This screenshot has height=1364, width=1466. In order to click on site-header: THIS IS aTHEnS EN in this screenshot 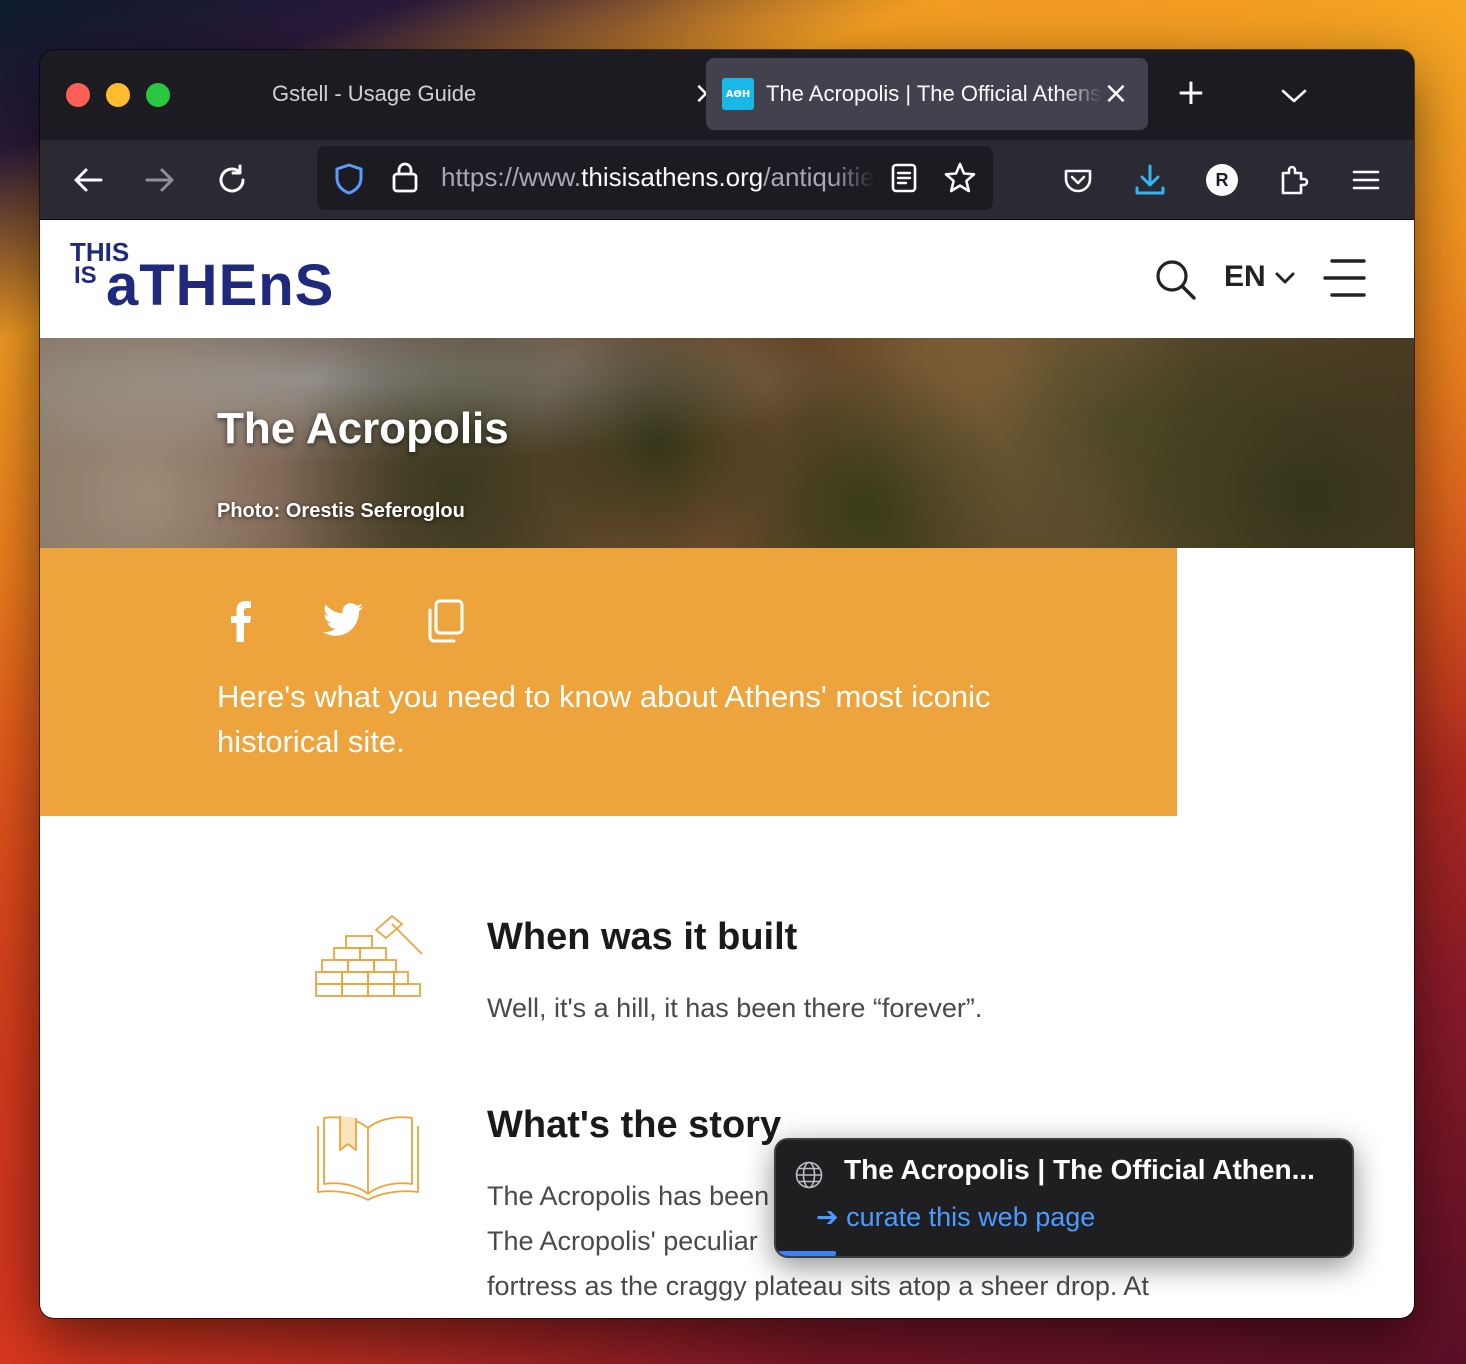, I will do `click(727, 279)`.